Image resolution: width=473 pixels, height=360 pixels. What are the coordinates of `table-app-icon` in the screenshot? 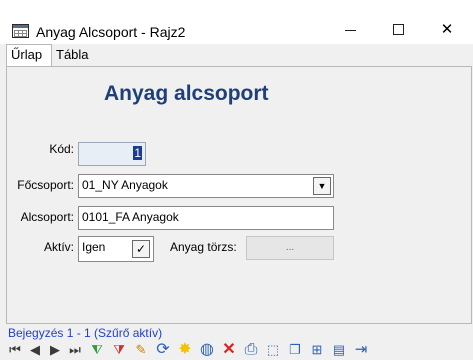 It's located at (20, 31).